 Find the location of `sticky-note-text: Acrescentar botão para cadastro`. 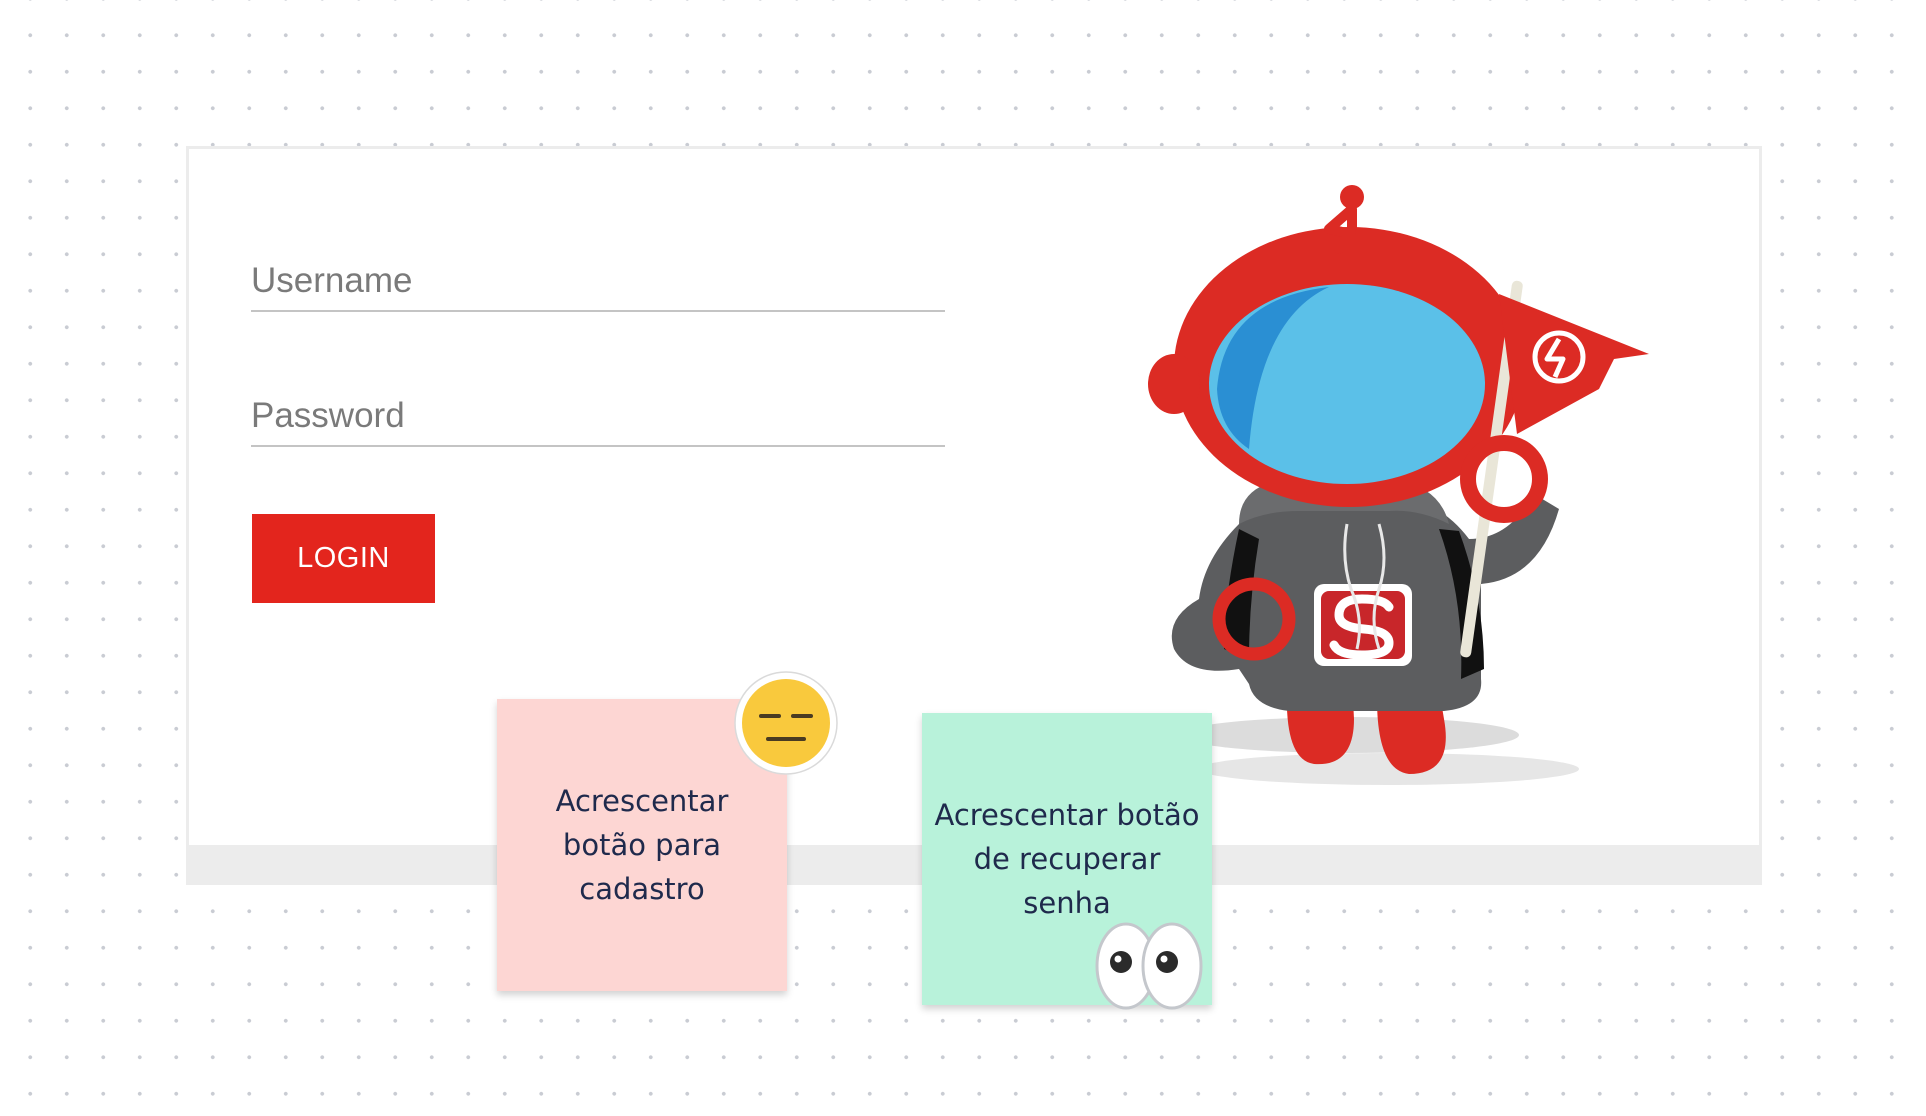

sticky-note-text: Acrescentar botão para cadastro is located at coordinates (642, 845).